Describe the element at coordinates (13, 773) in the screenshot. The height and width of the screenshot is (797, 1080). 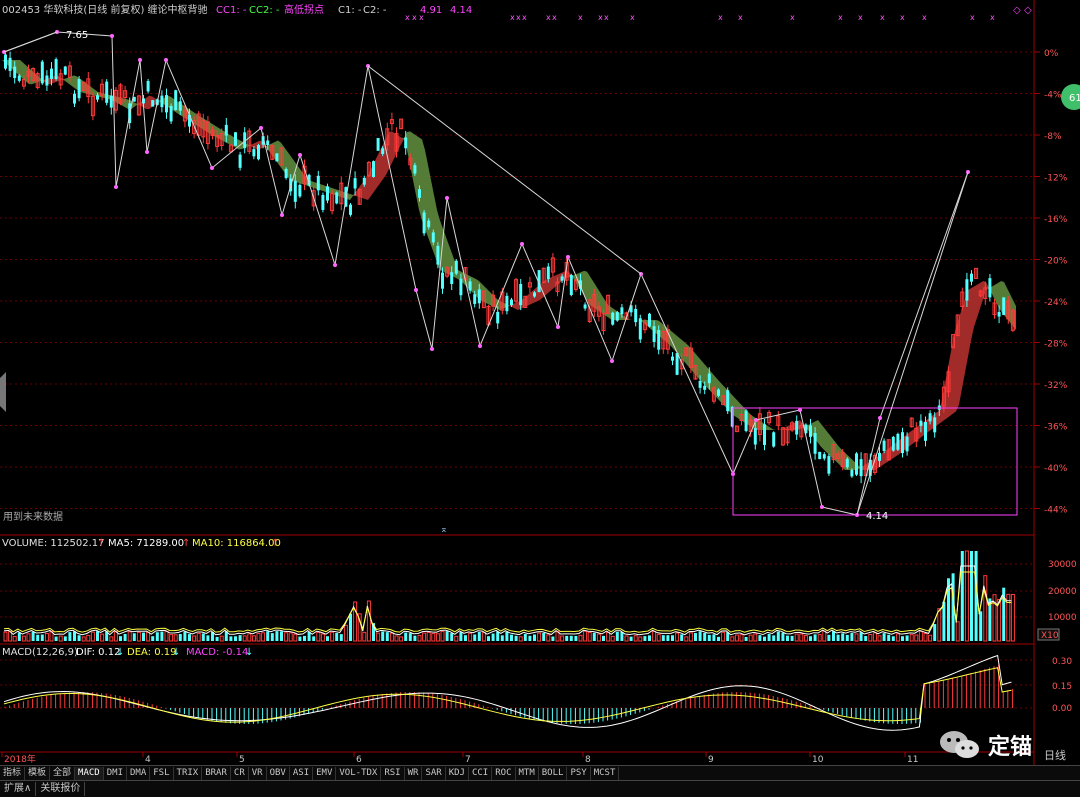
I see `tab-indicator: 指标` at that location.